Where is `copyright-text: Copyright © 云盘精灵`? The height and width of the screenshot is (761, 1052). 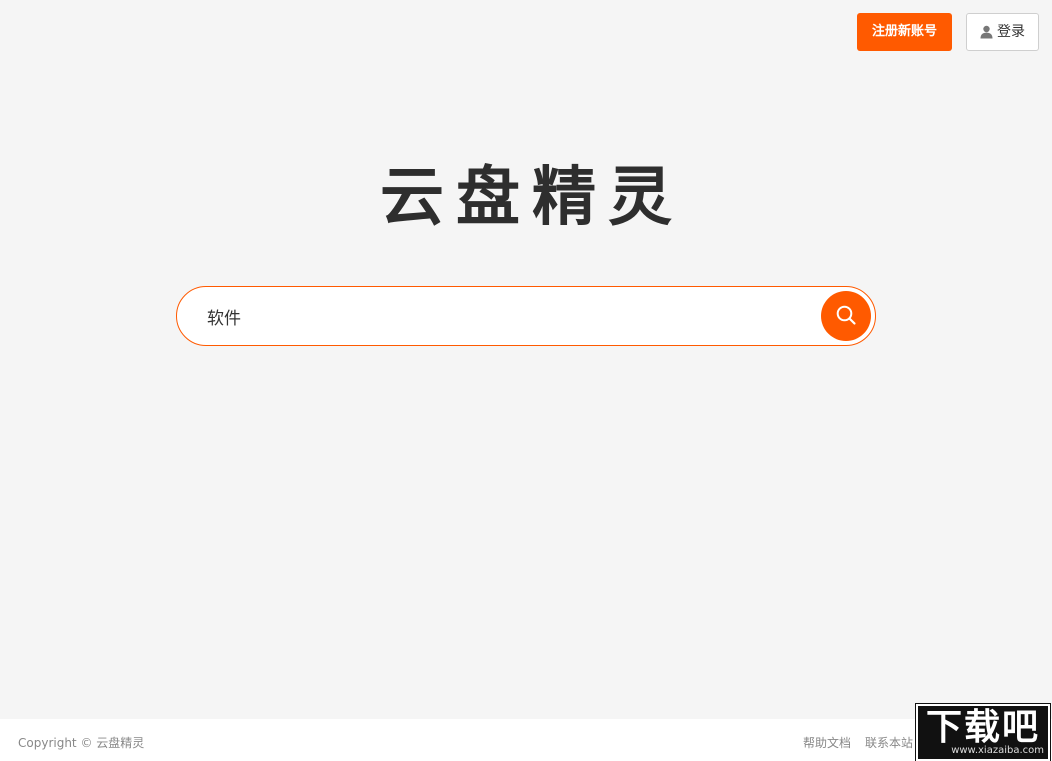 copyright-text: Copyright © 云盘精灵 is located at coordinates (81, 743).